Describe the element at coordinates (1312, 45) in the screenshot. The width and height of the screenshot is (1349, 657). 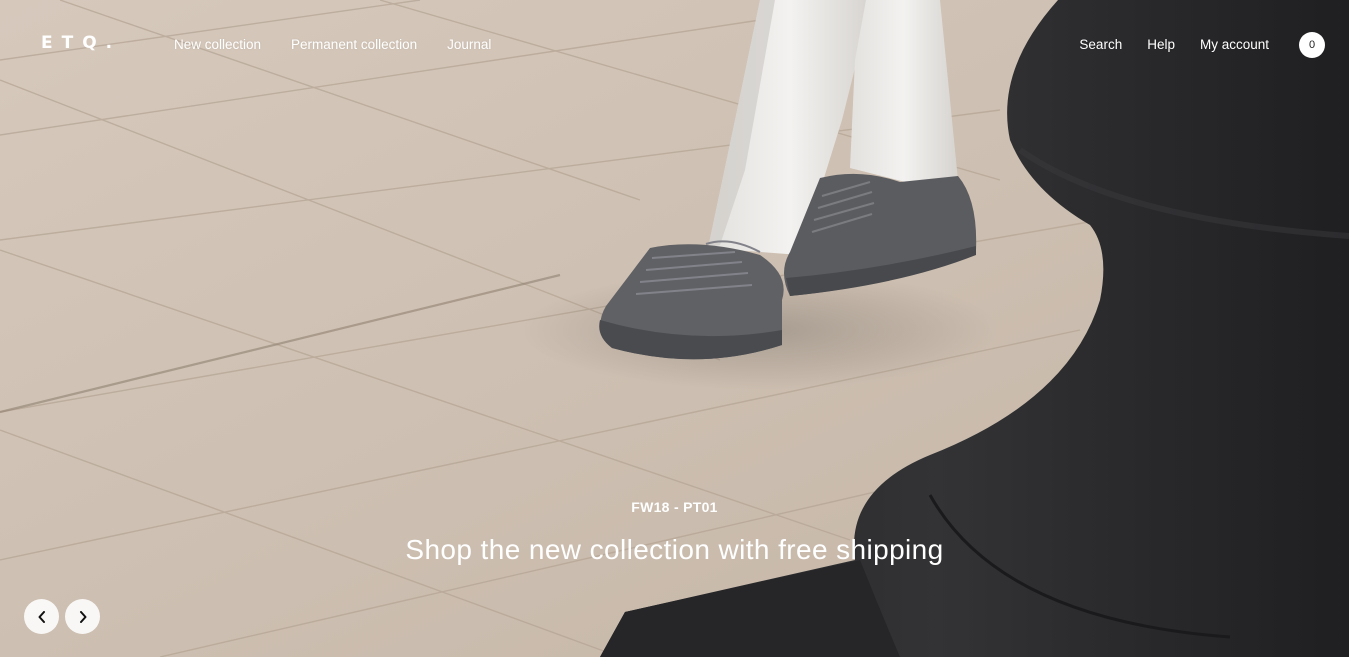
I see `cart-count-badge: 0` at that location.